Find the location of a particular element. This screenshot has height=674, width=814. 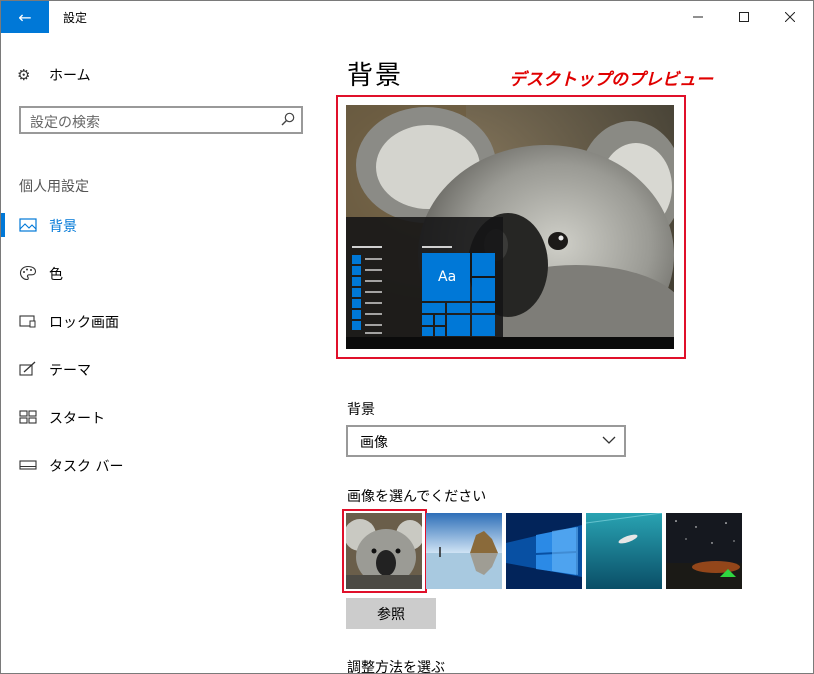

minimize-icon is located at coordinates (698, 17).